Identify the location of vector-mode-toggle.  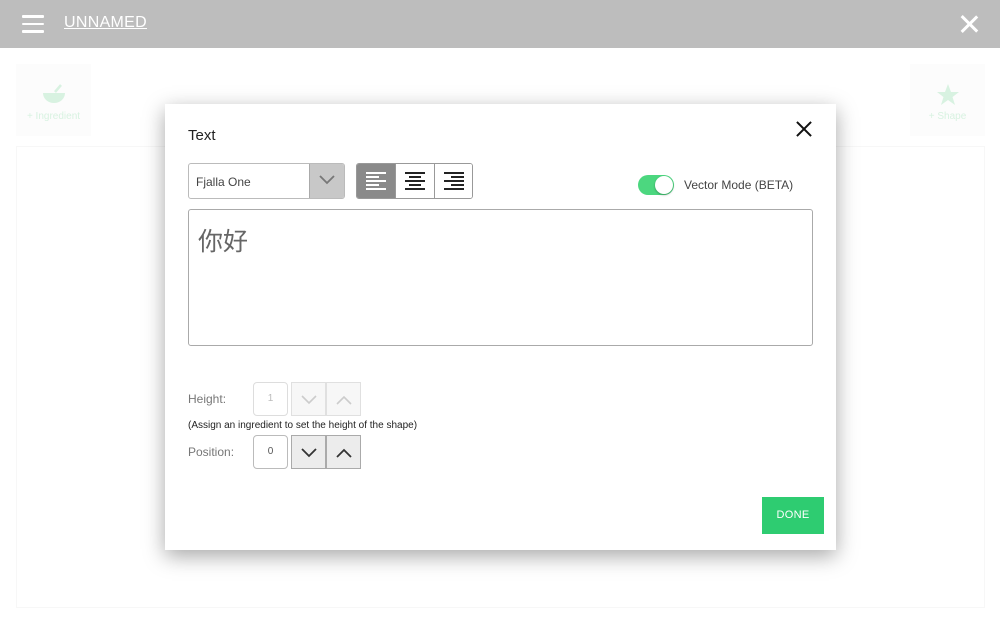
(656, 185).